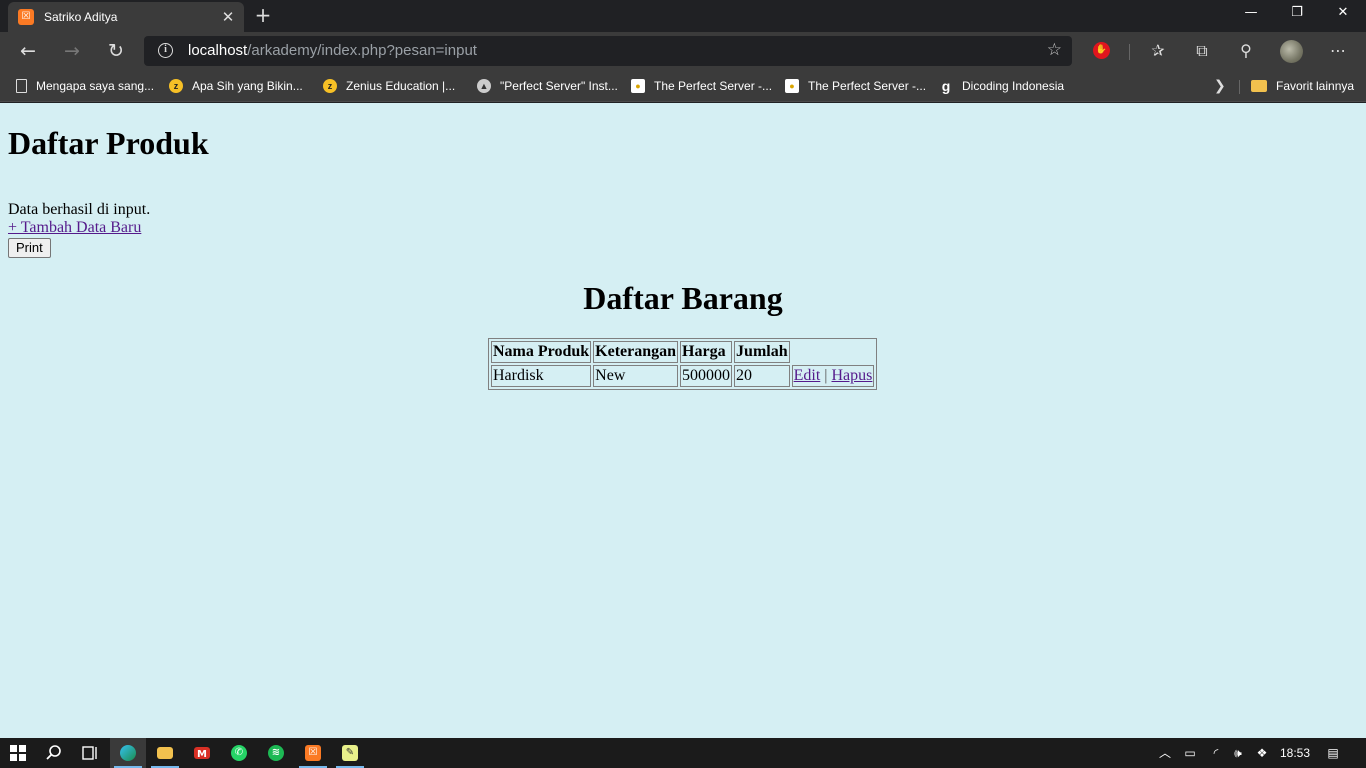  Describe the element at coordinates (116, 51) in the screenshot. I see `refresh-icon: ↻` at that location.